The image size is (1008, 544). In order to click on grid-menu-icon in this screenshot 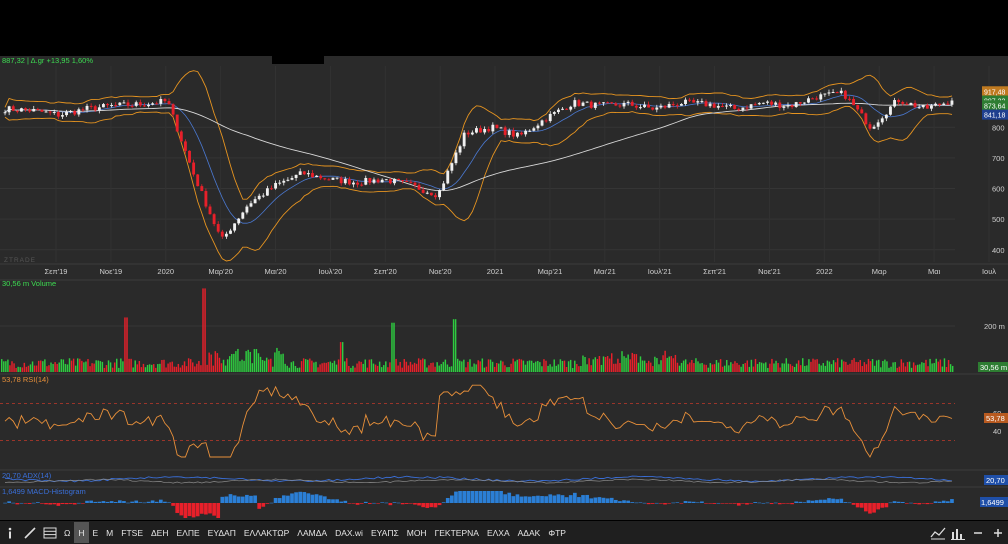, I will do `click(50, 532)`.